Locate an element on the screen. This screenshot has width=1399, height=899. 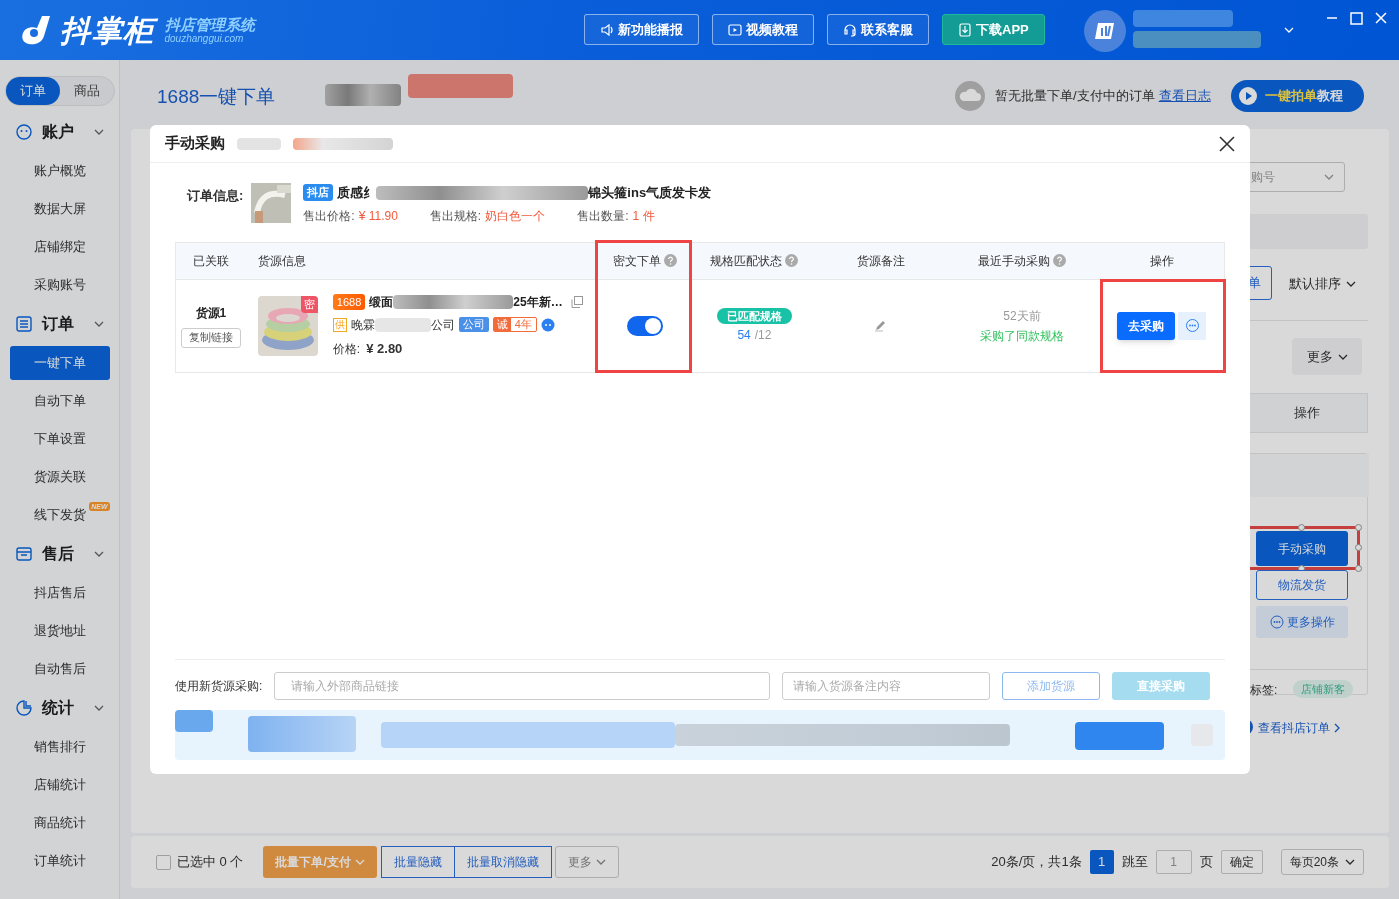
column-header: 最近手动采购 is located at coordinates (1013, 261).